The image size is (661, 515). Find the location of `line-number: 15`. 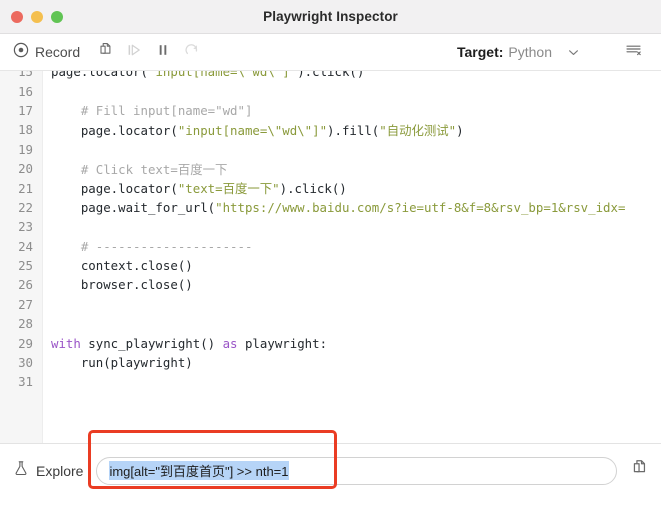

line-number: 15 is located at coordinates (25, 75).